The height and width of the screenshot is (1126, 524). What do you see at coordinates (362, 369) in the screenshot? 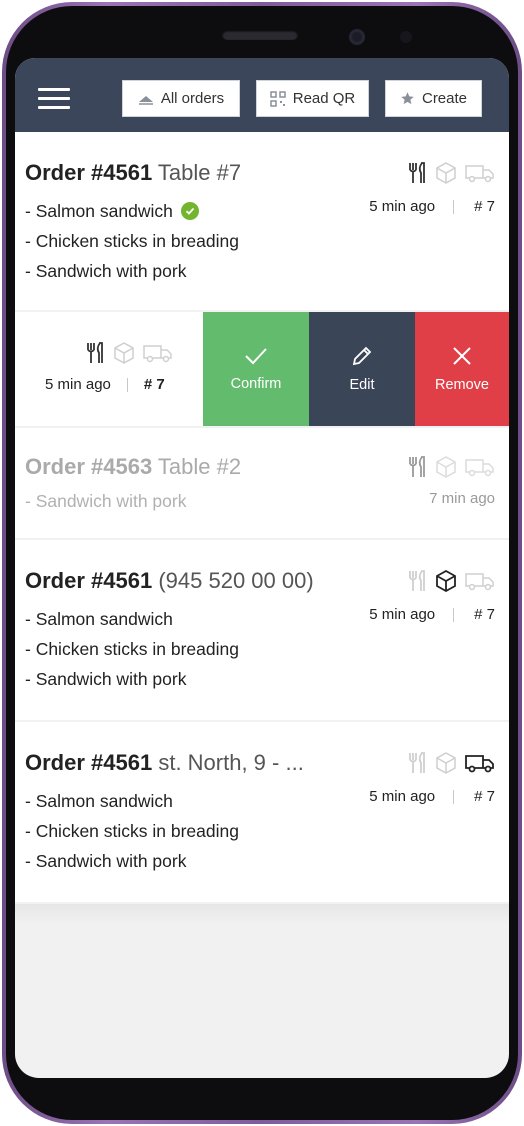
I see `edit-button: Edit` at bounding box center [362, 369].